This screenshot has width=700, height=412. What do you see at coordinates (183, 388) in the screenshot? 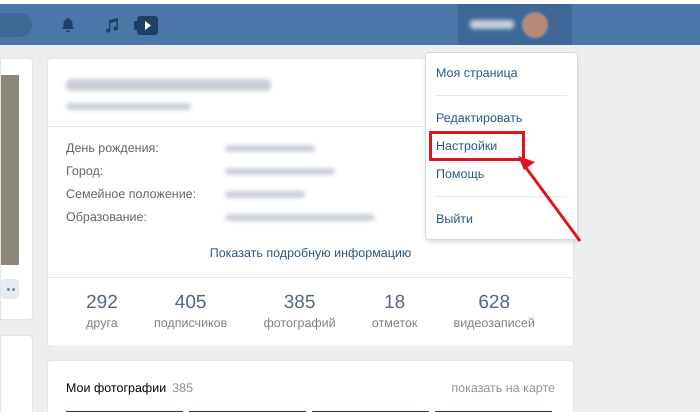
I see `photo-count: 385` at bounding box center [183, 388].